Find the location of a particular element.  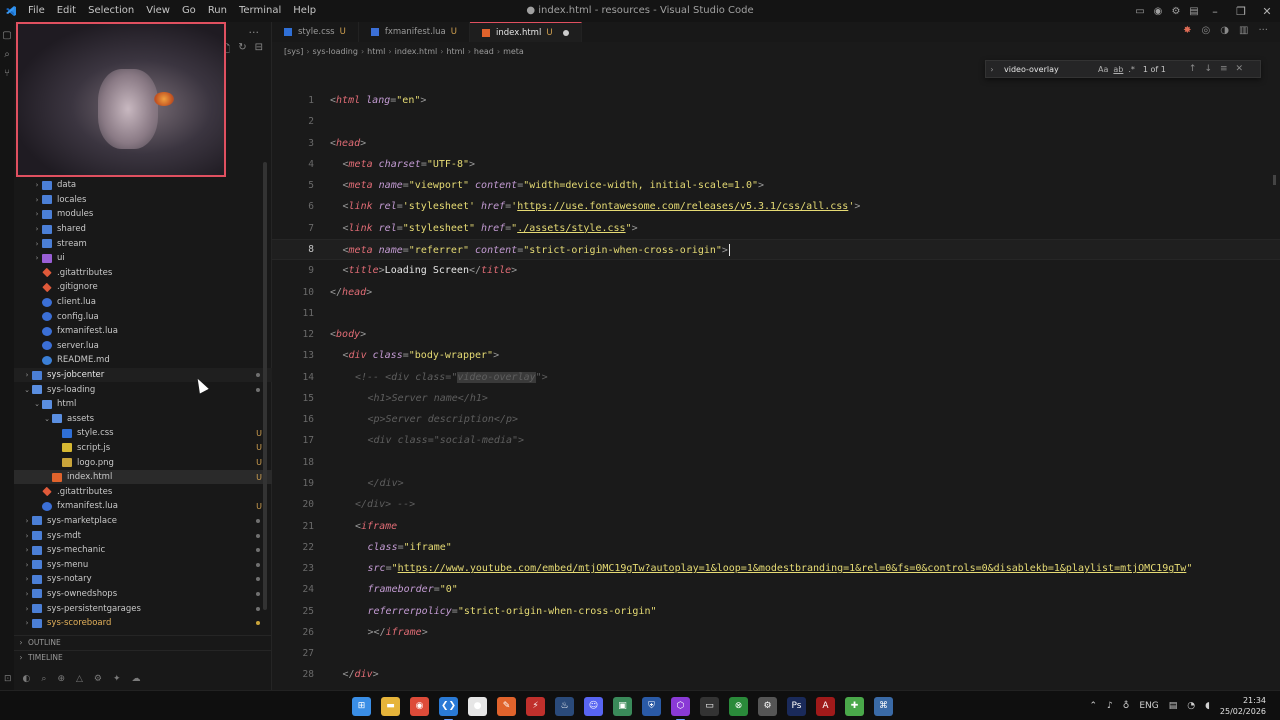

account-icon: ◐ is located at coordinates (27, 679).